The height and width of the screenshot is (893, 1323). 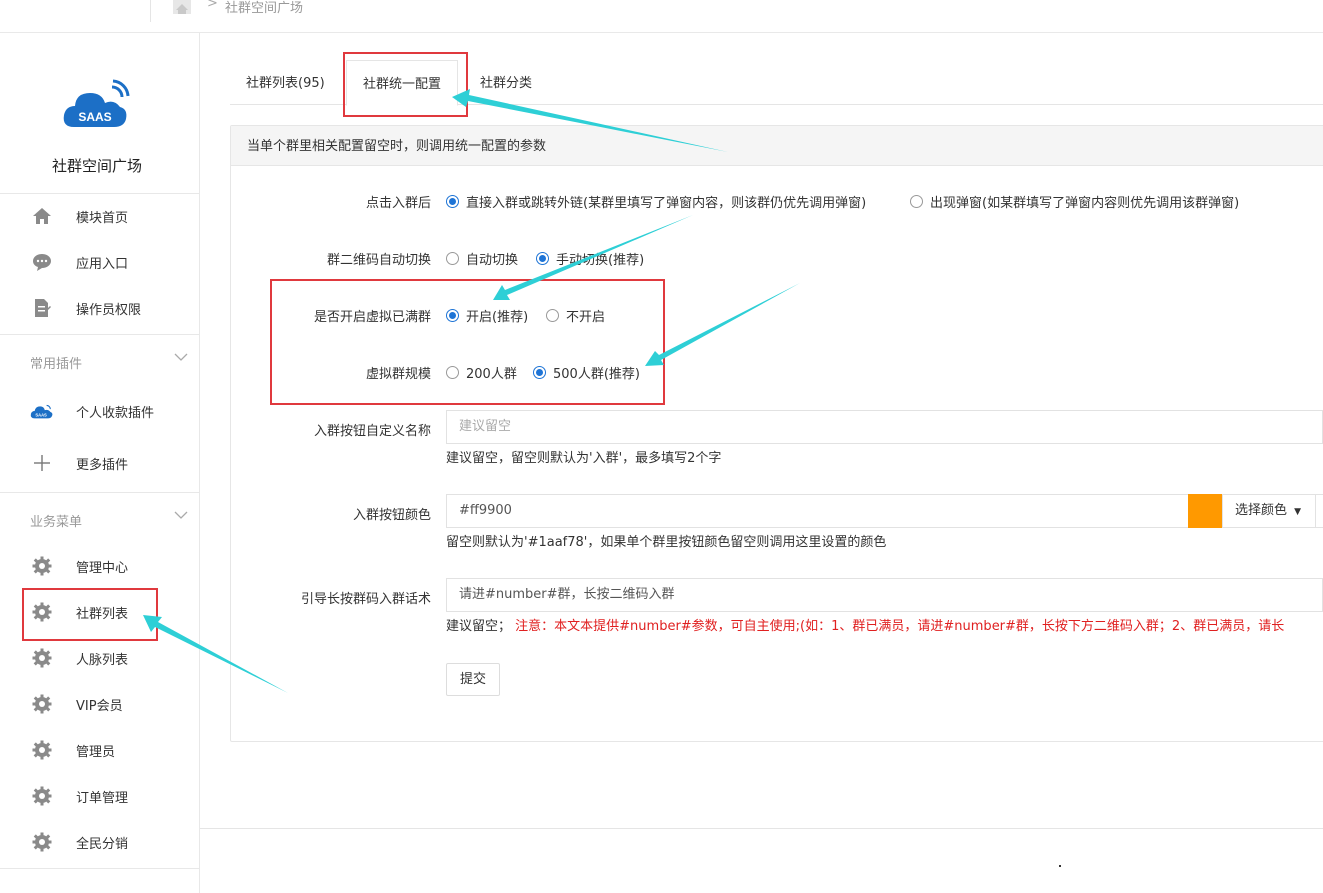 I want to click on sidebar-item-operator-permission: 操作员权限, so click(x=99, y=308).